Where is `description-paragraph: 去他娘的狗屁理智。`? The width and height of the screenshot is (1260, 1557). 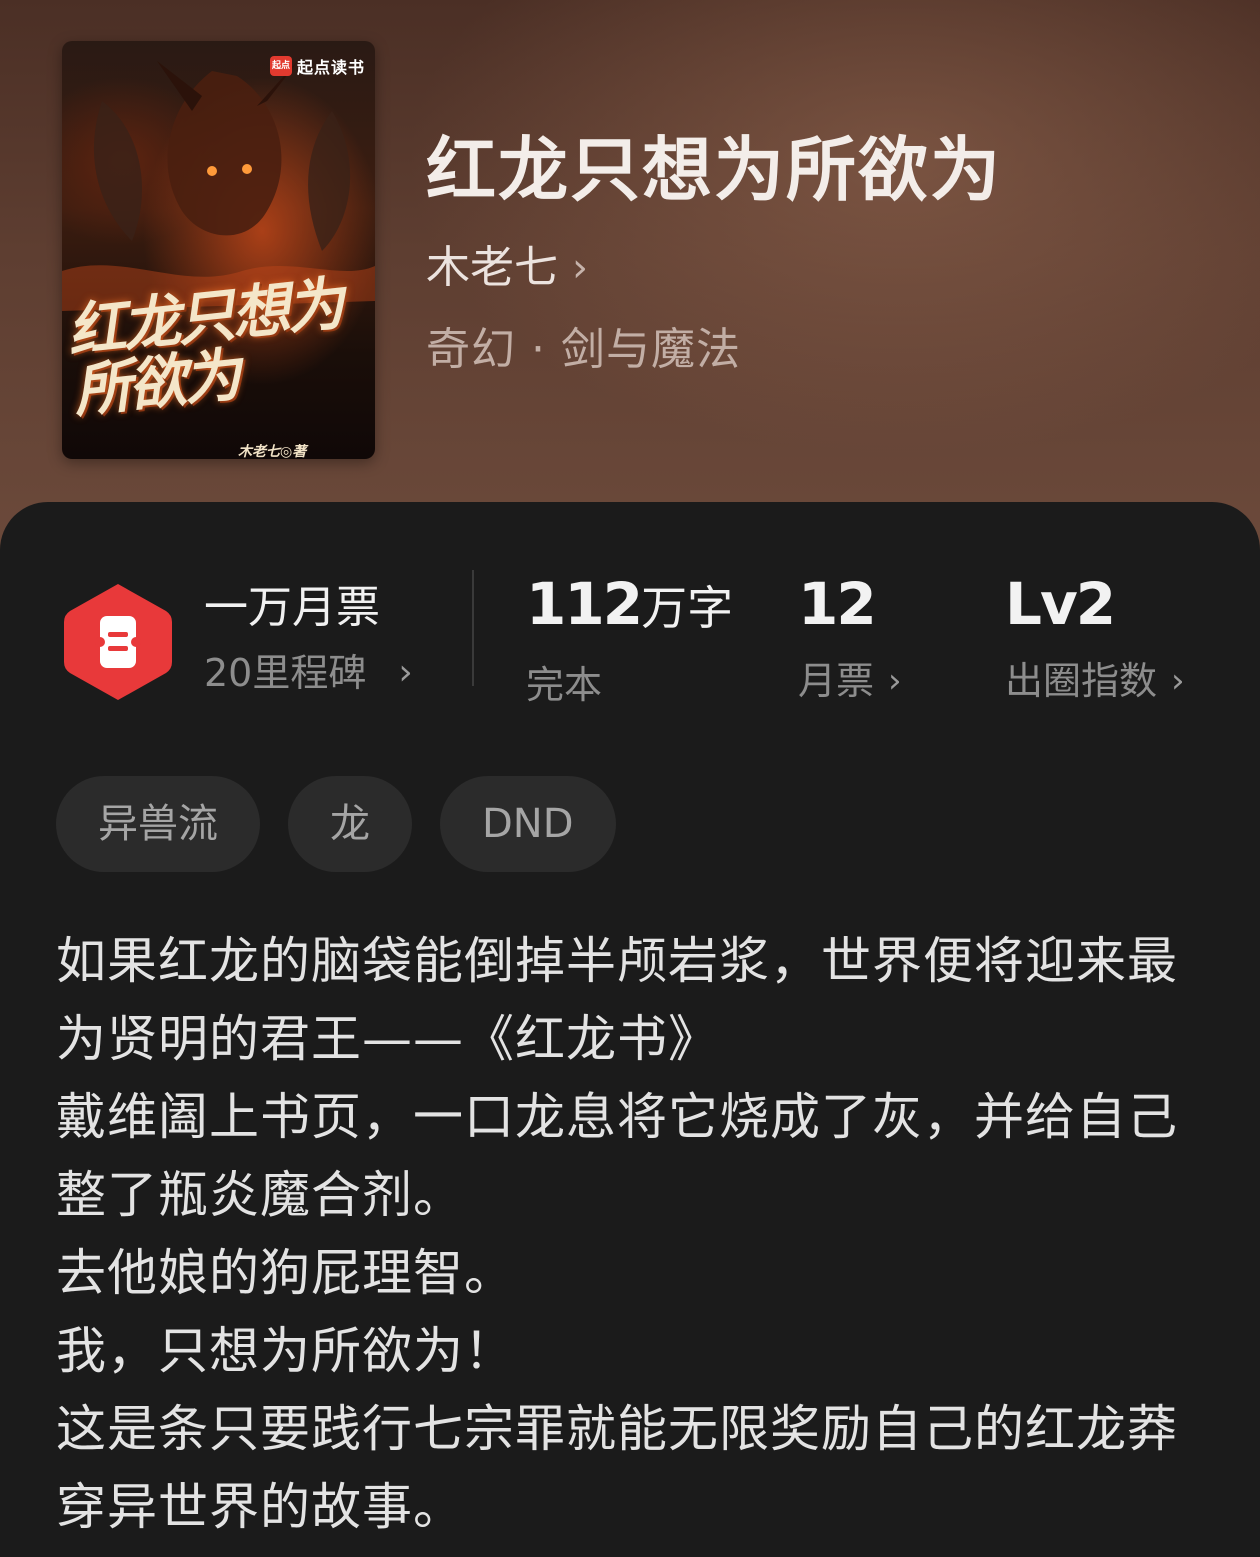 description-paragraph: 去他娘的狗屁理智。 is located at coordinates (285, 1273).